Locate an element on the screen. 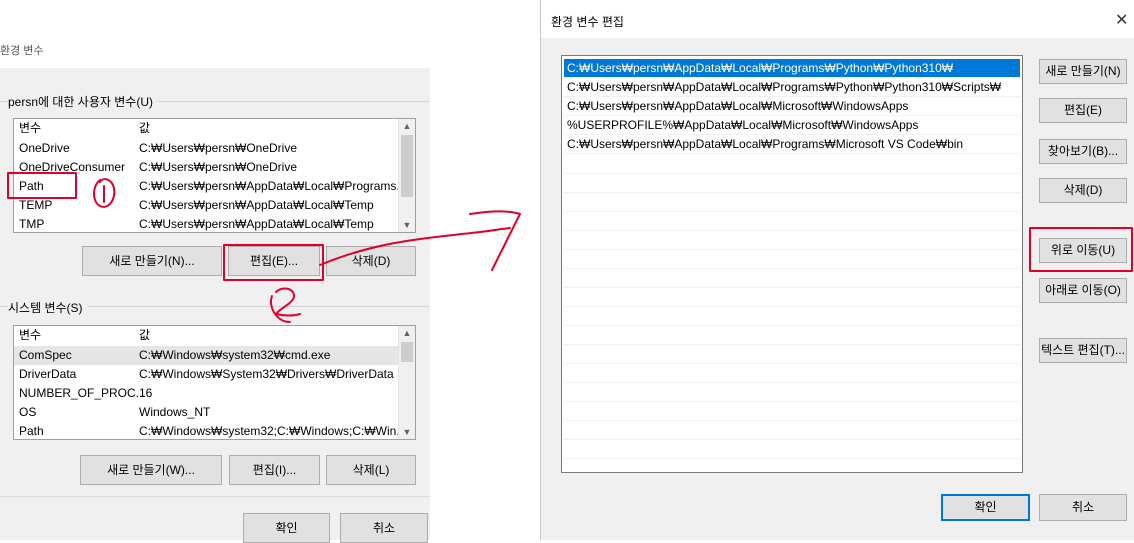 This screenshot has height=543, width=1134. arrow-head is located at coordinates (495, 240).